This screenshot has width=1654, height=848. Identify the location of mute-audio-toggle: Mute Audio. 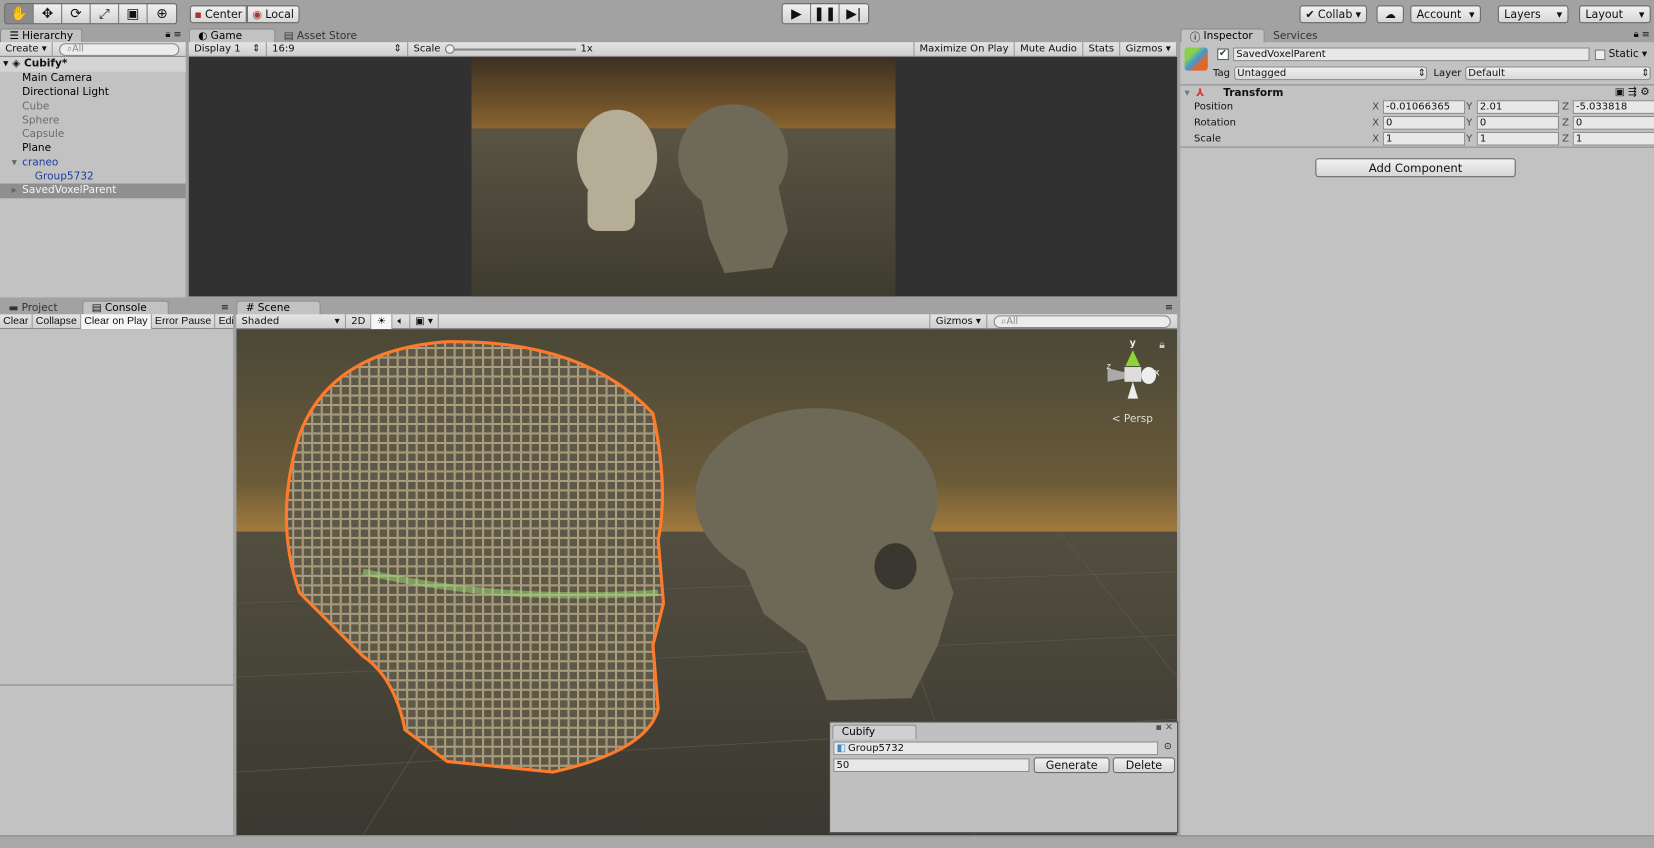
(1049, 49).